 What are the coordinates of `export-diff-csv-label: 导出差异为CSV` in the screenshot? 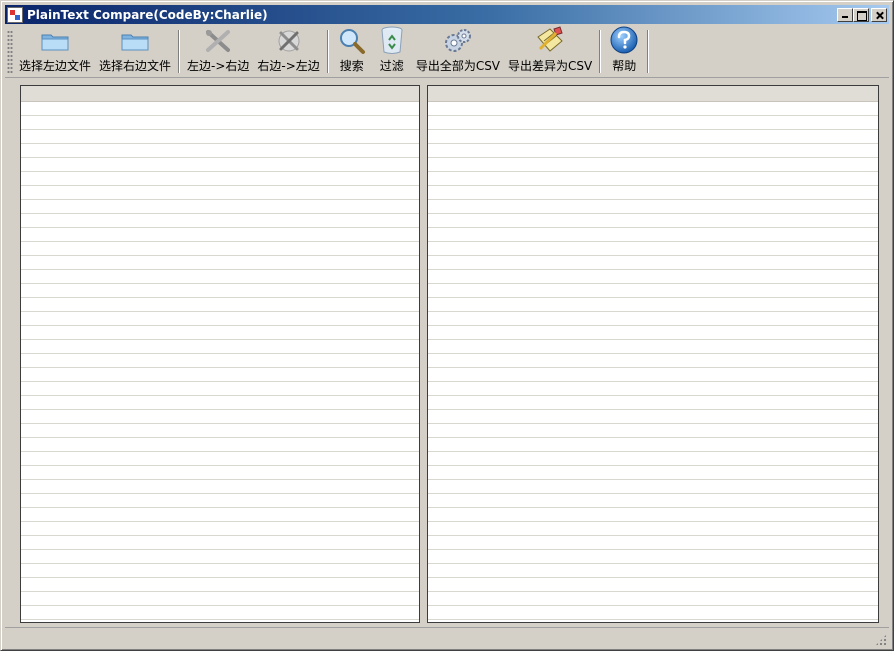 It's located at (550, 66).